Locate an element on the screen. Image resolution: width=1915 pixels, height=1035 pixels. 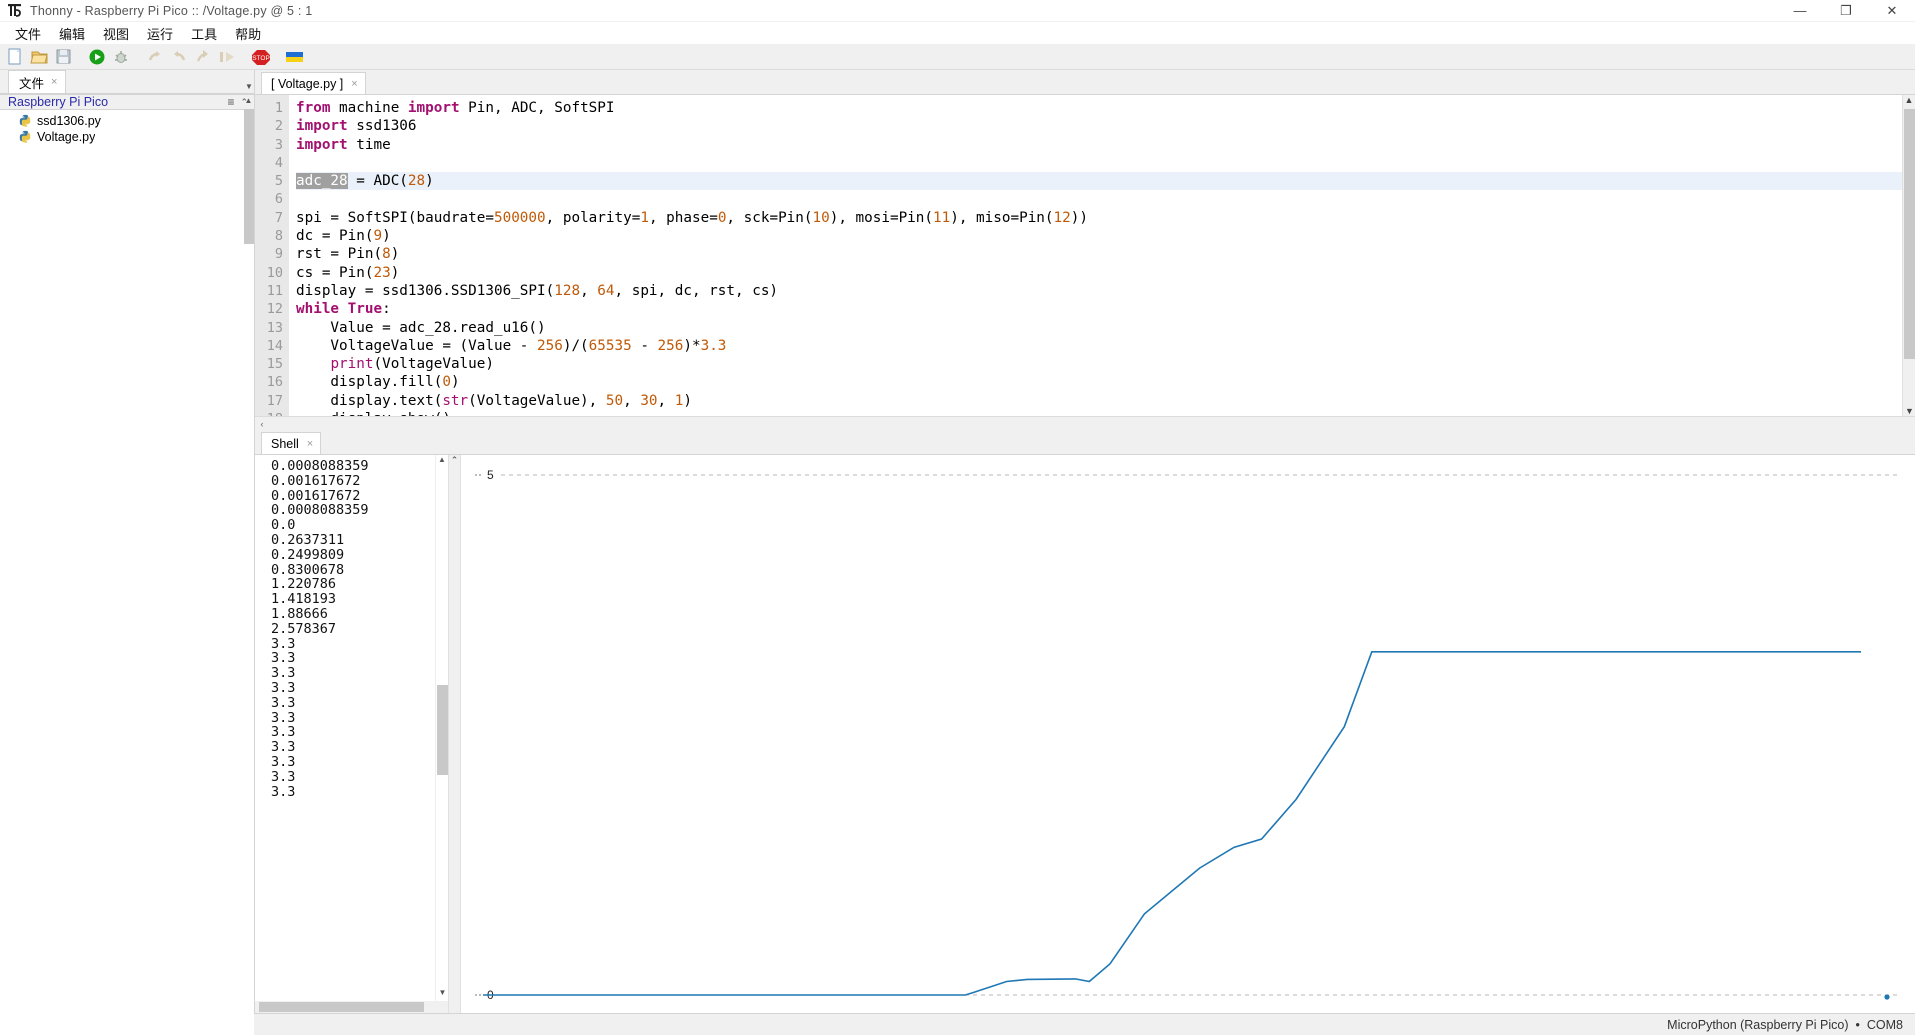
step-out-icon is located at coordinates (203, 57).